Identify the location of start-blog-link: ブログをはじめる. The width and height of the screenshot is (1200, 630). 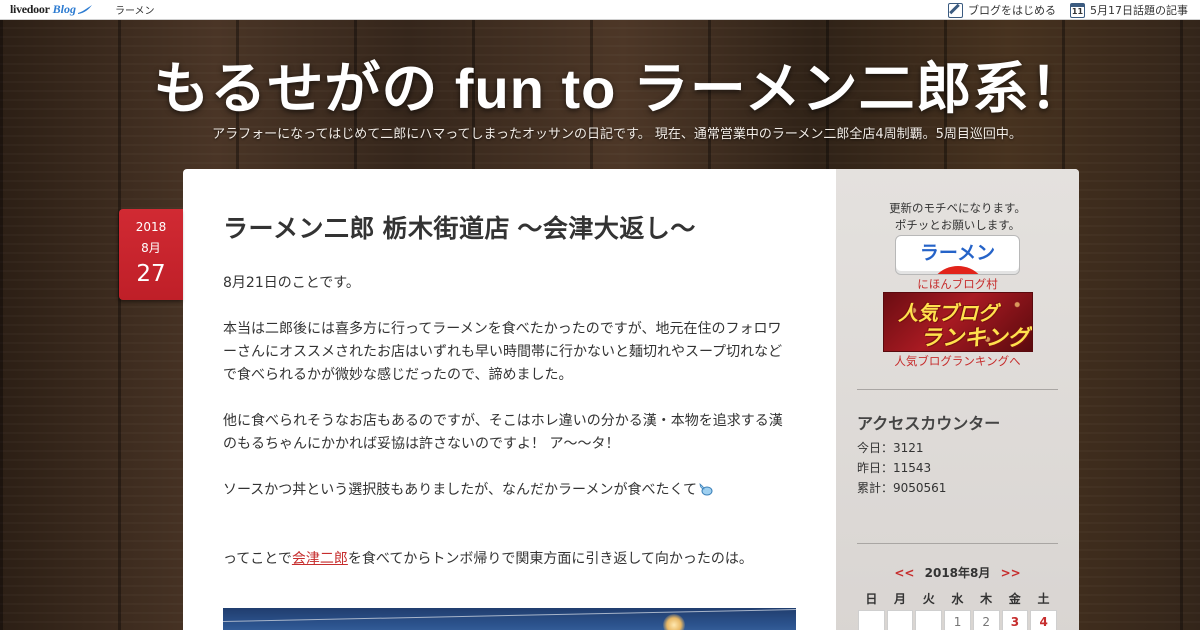
(1002, 10).